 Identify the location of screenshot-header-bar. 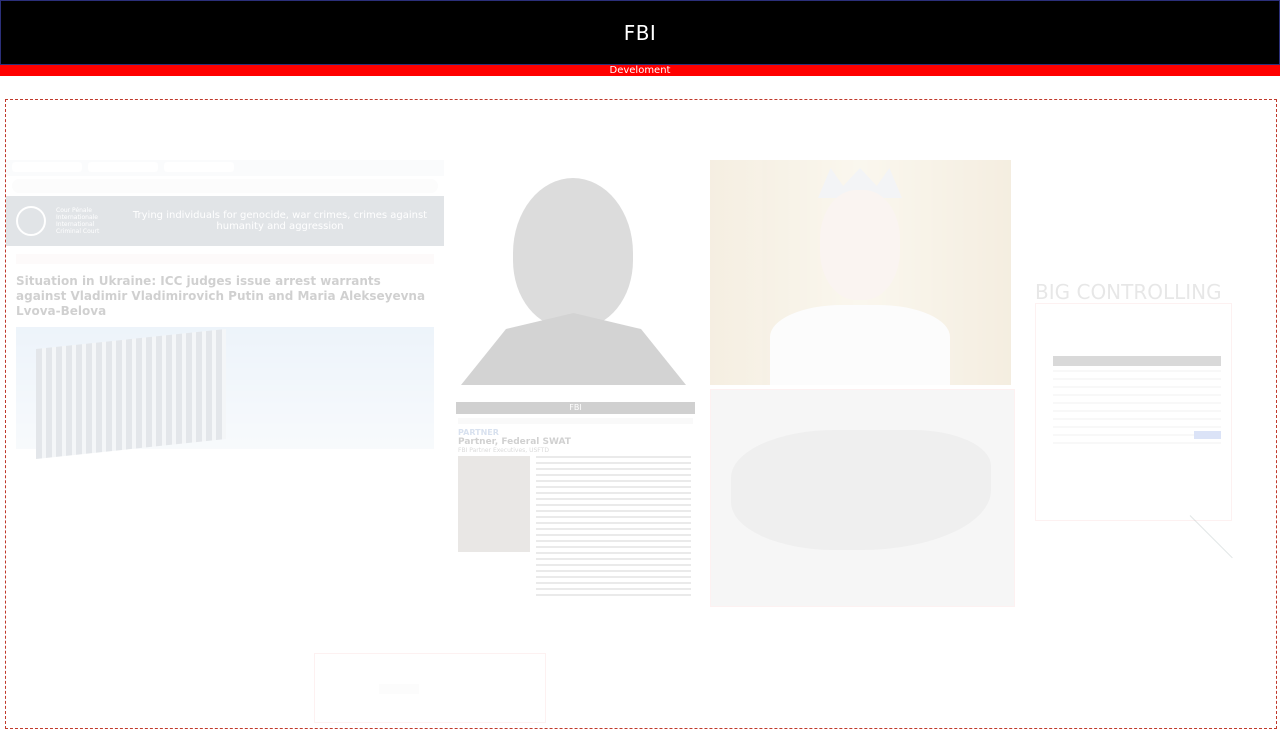
(1137, 361).